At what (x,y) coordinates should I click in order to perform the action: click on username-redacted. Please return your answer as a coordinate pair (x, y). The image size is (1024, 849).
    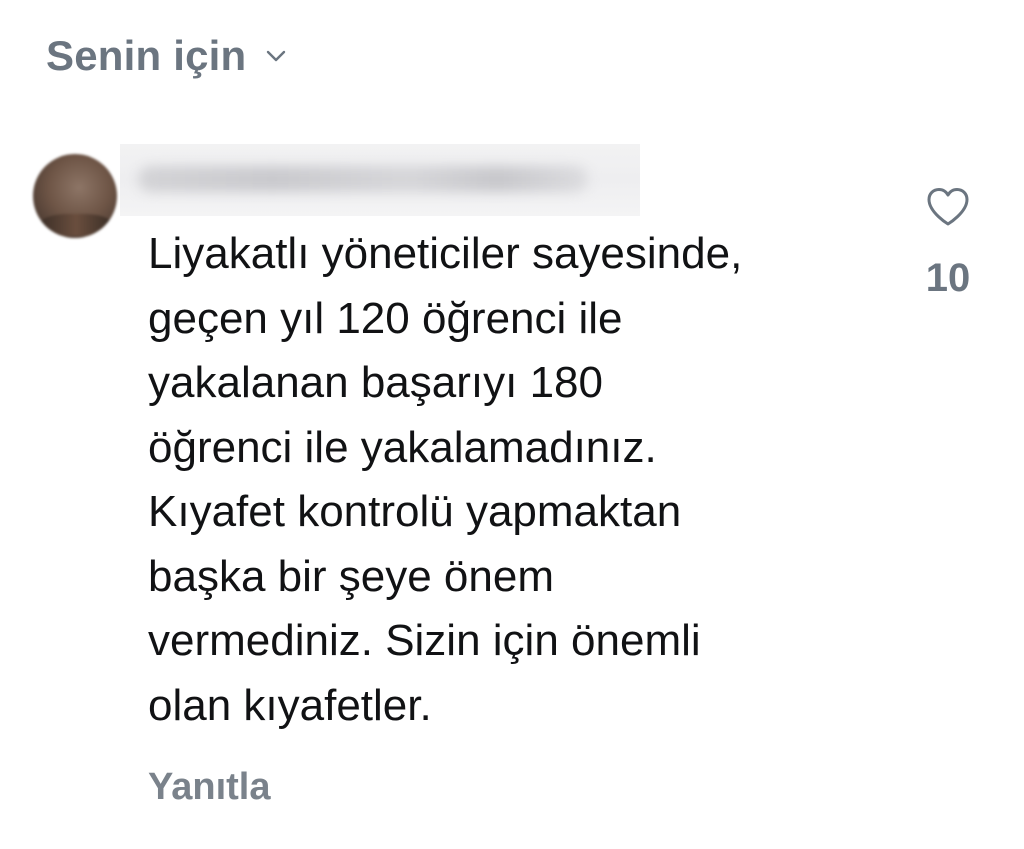
    Looking at the image, I should click on (380, 180).